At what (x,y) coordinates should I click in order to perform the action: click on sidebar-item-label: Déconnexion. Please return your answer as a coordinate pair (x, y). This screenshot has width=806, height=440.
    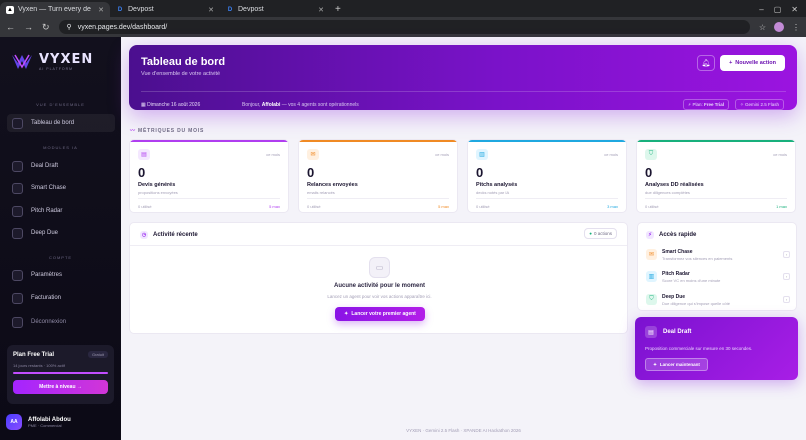
    Looking at the image, I should click on (49, 322).